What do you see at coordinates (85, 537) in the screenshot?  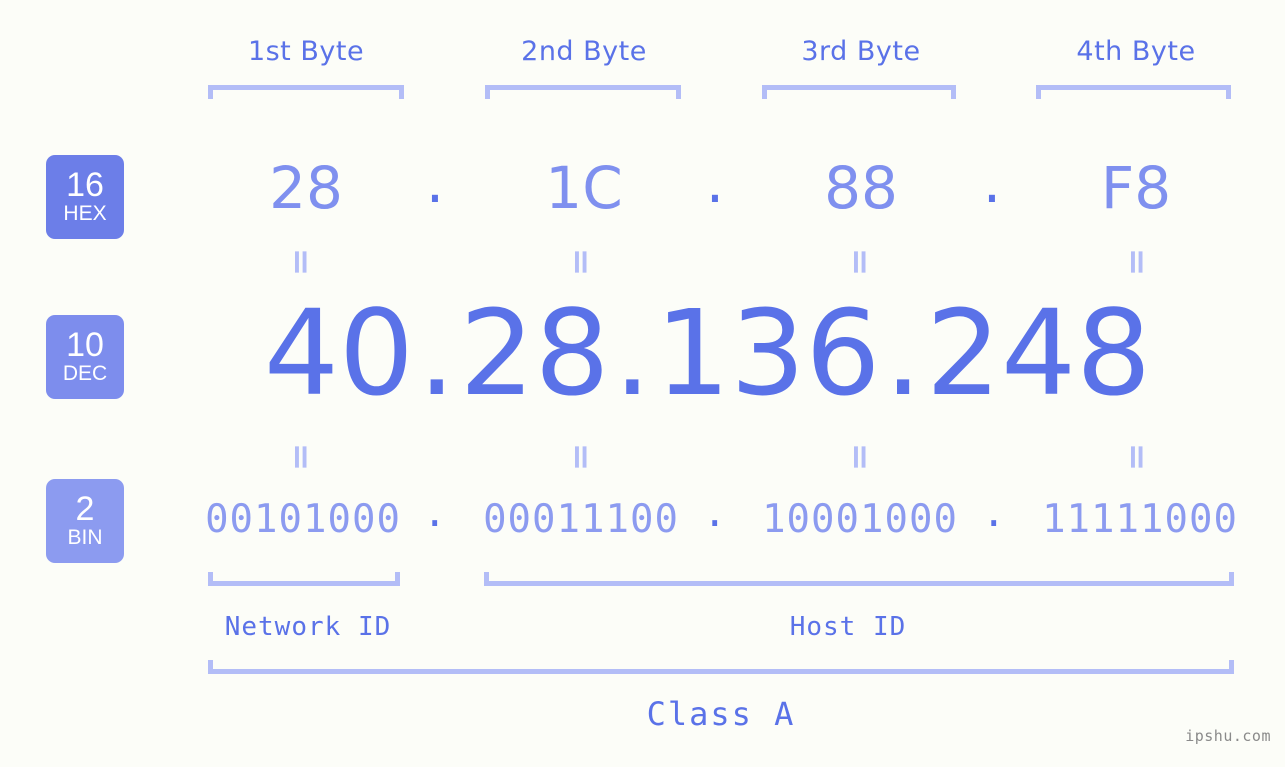 I see `base-badge-bin-name: BIN` at bounding box center [85, 537].